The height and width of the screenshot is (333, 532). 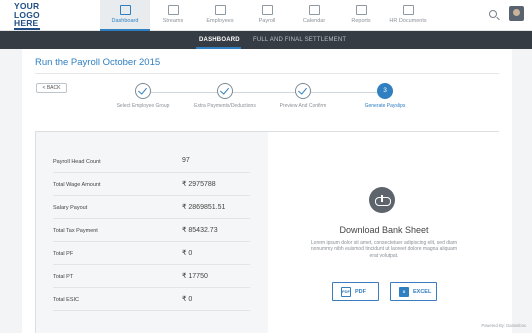 What do you see at coordinates (125, 10) in the screenshot?
I see `dashboard-icon` at bounding box center [125, 10].